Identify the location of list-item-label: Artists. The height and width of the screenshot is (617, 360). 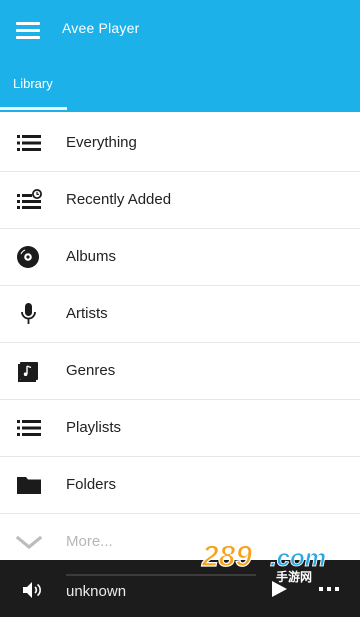
(87, 313).